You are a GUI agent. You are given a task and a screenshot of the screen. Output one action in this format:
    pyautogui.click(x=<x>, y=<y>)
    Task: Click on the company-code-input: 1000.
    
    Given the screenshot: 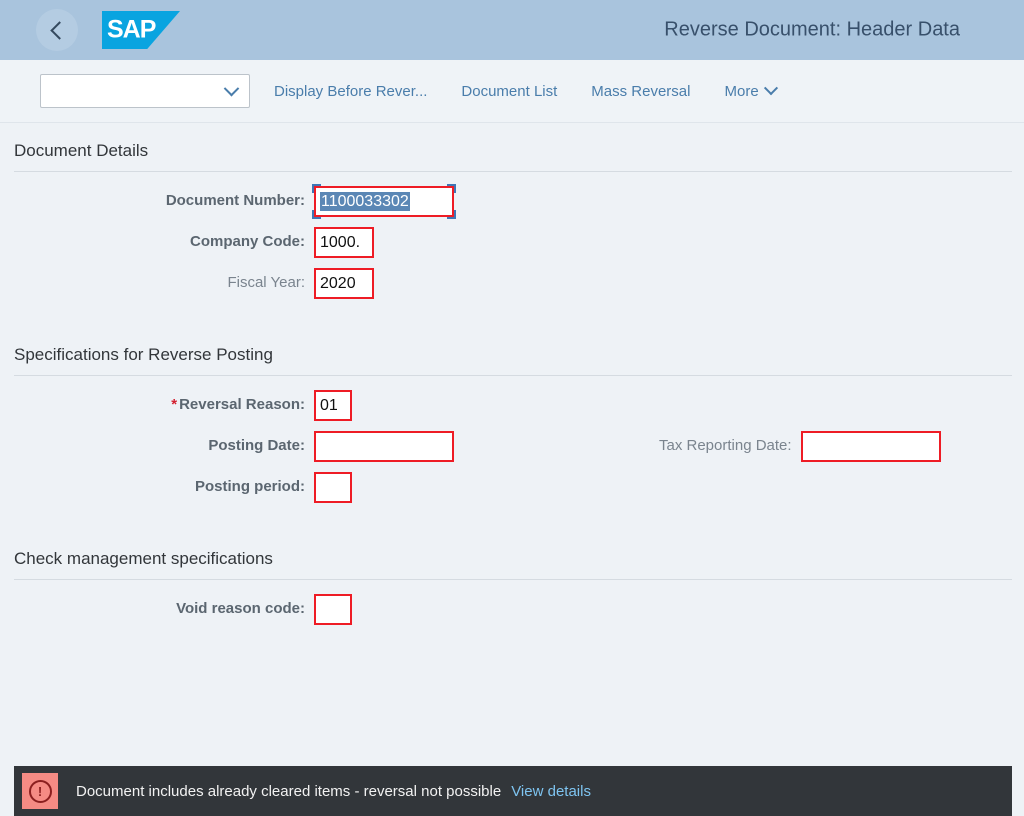 What is the action you would take?
    pyautogui.click(x=344, y=242)
    